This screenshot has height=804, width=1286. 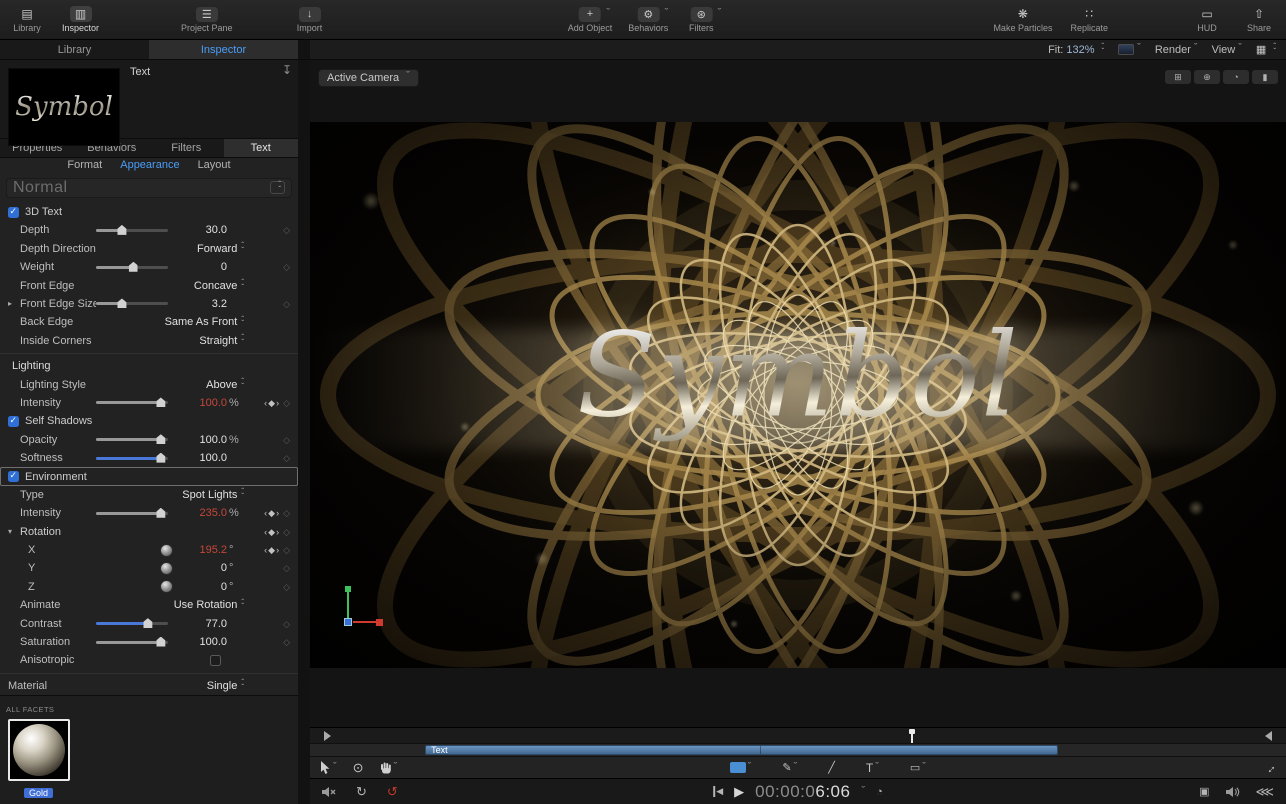 I want to click on text-tool: T, so click(x=872, y=768).